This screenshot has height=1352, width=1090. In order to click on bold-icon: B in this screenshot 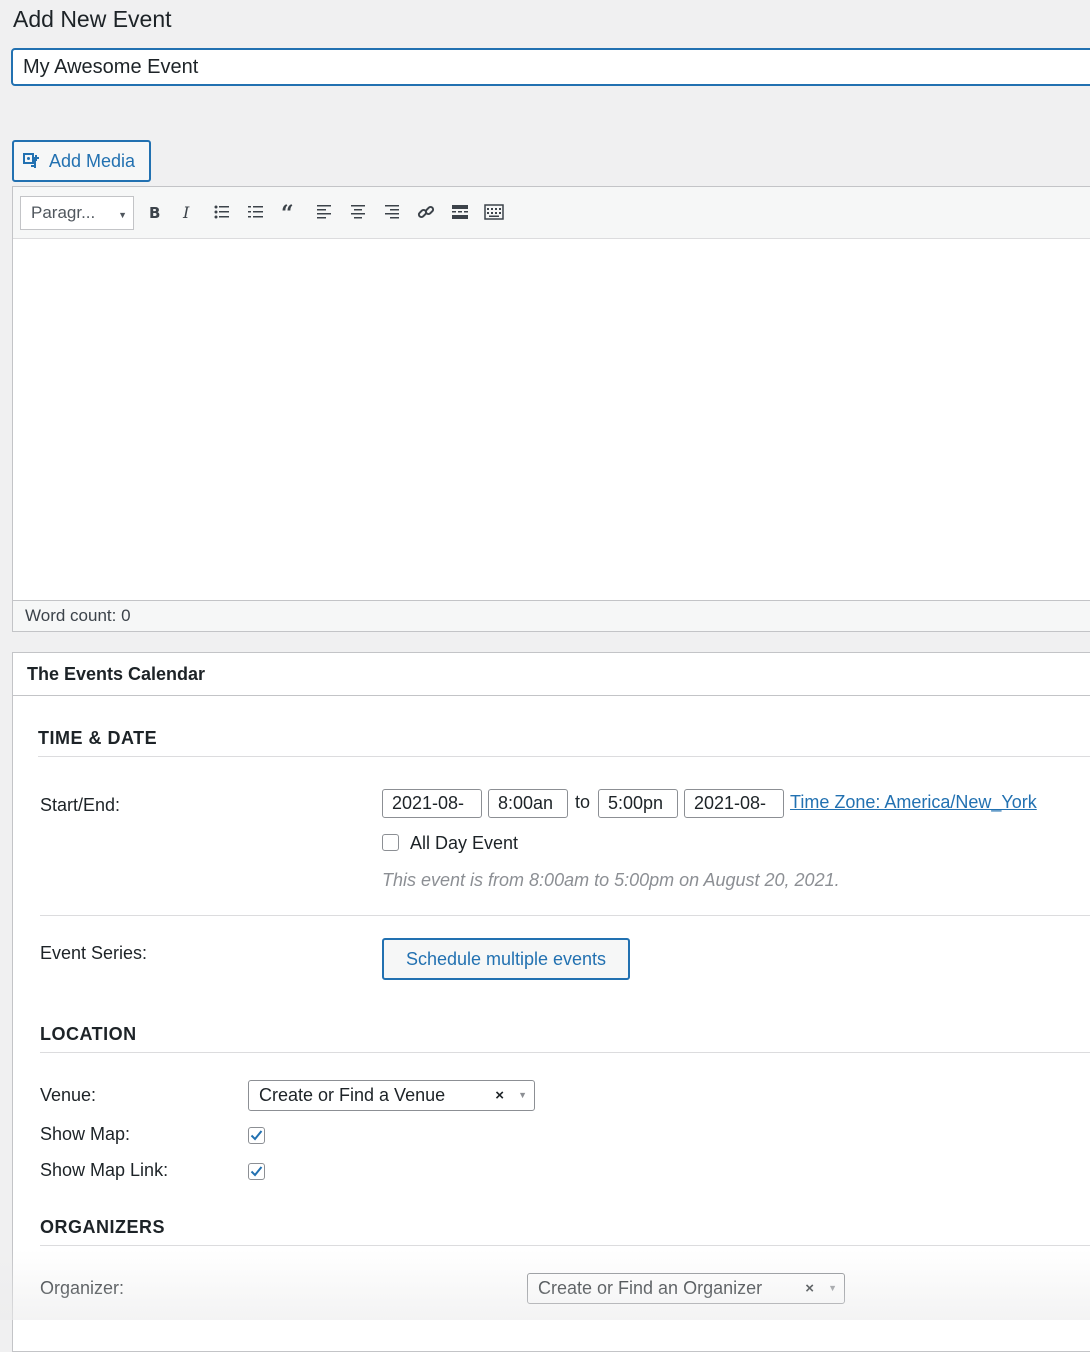, I will do `click(154, 212)`.